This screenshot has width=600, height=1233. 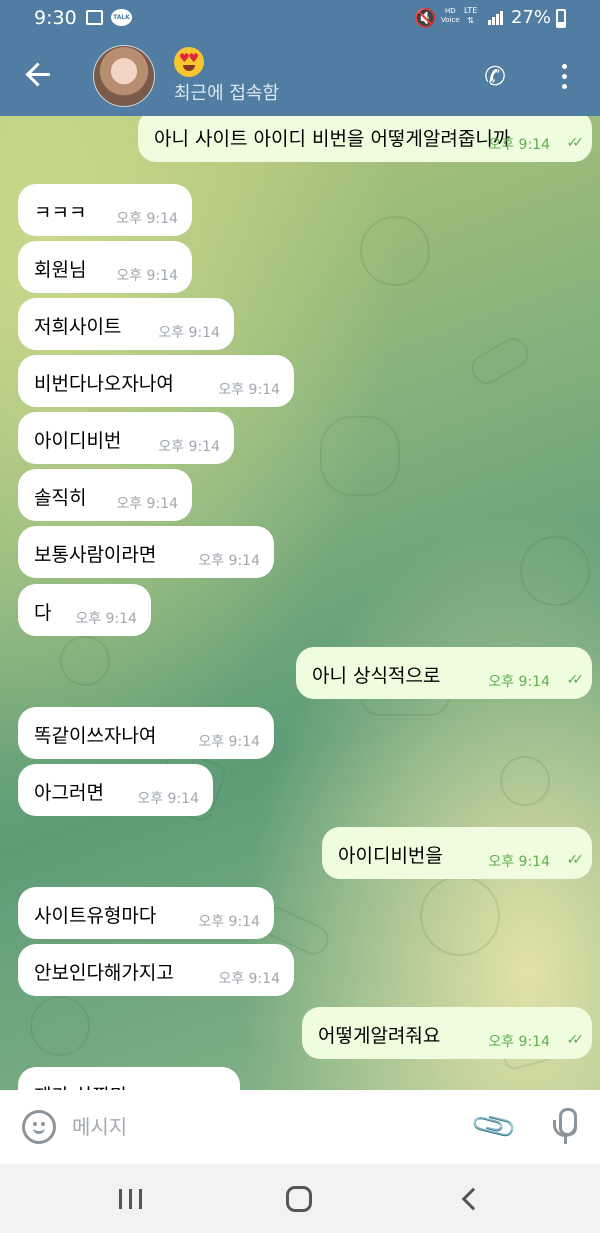 What do you see at coordinates (105, 267) in the screenshot?
I see `message-bubble-incoming: 회원님 오후 9:14` at bounding box center [105, 267].